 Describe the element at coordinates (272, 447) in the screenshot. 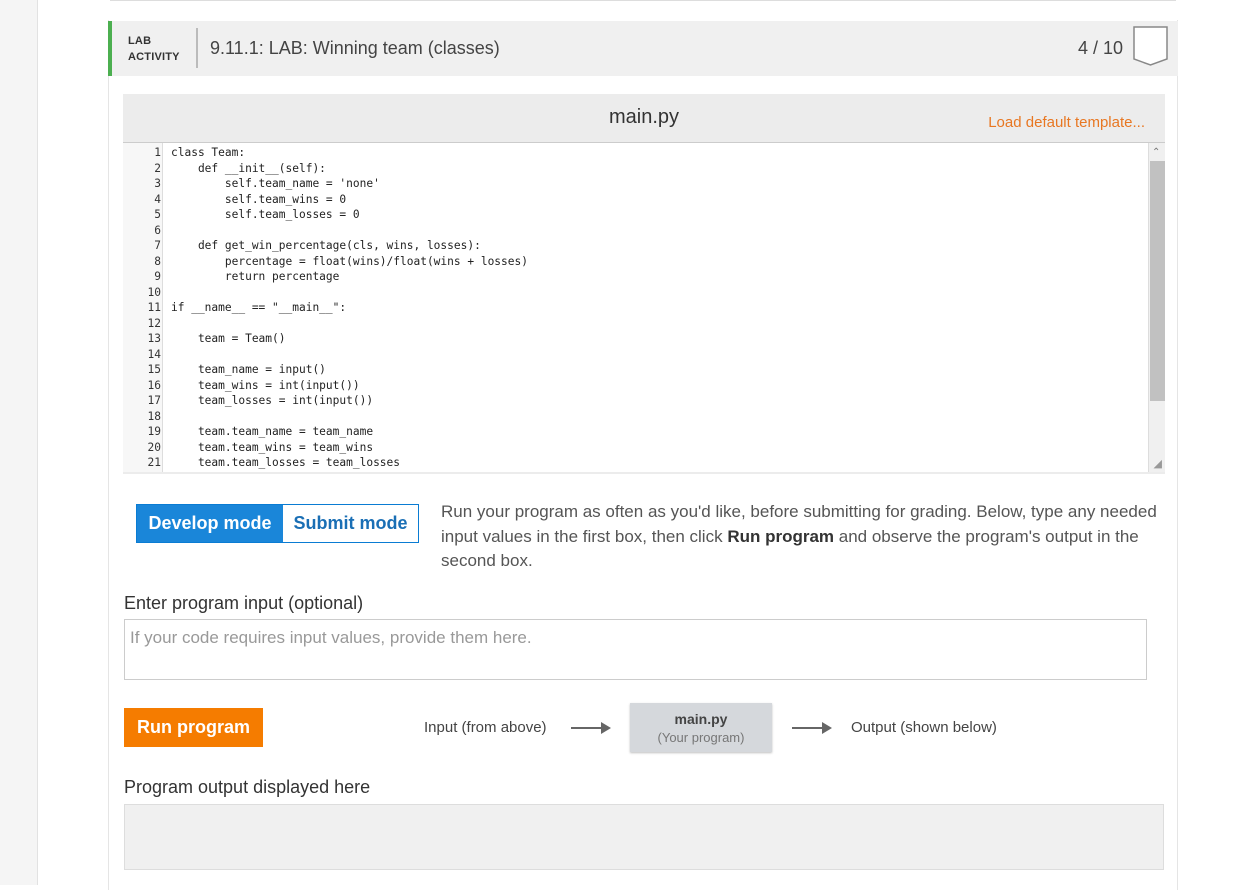

I see `code-text: team.team_wins = team_wins` at that location.